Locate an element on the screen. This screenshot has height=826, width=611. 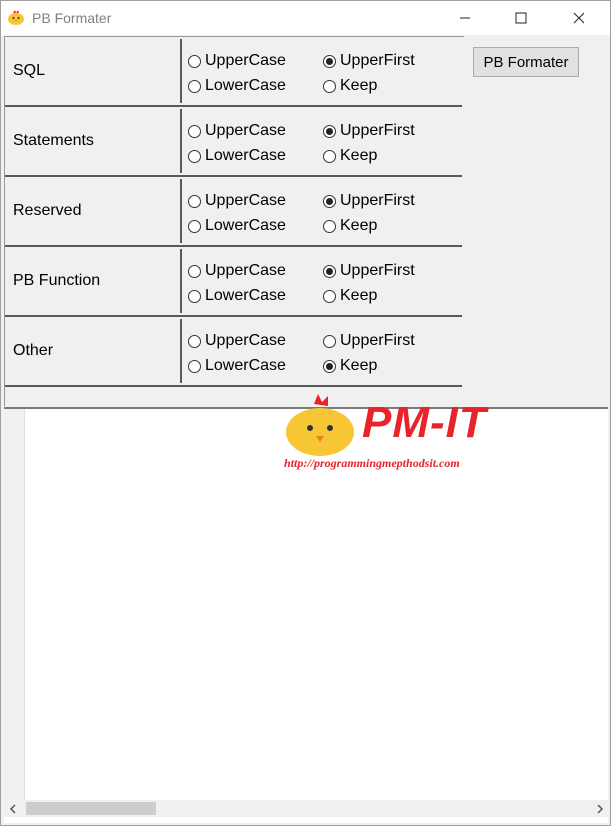
maximize-icon is located at coordinates (521, 18).